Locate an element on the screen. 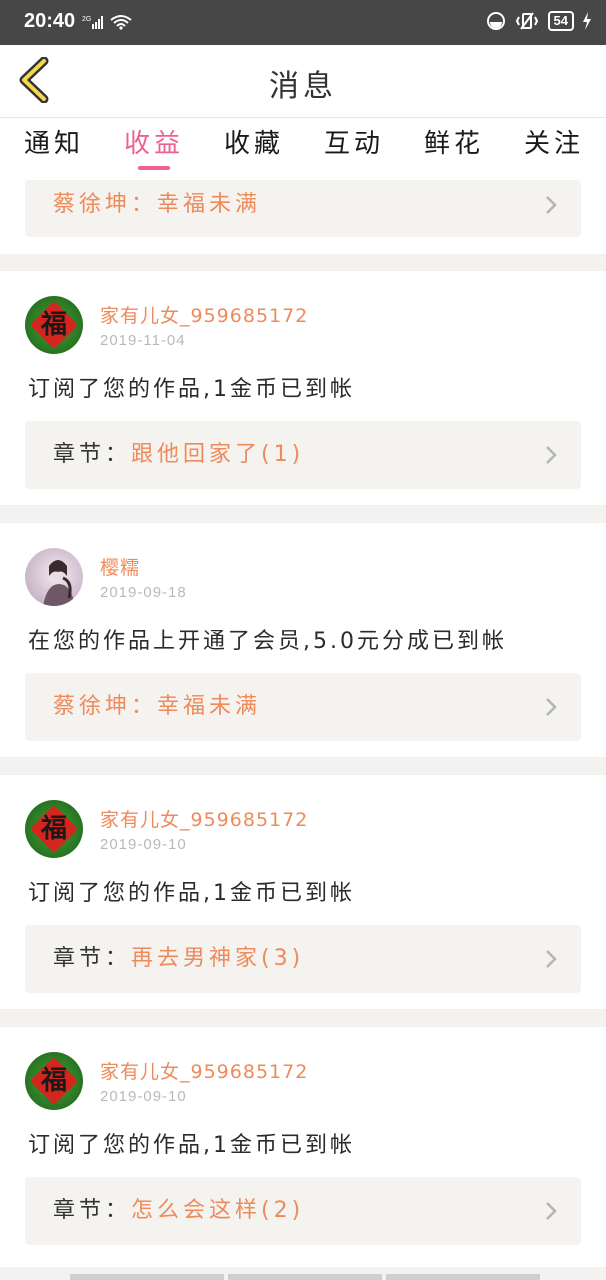  status-right-icons: 54 is located at coordinates (539, 21).